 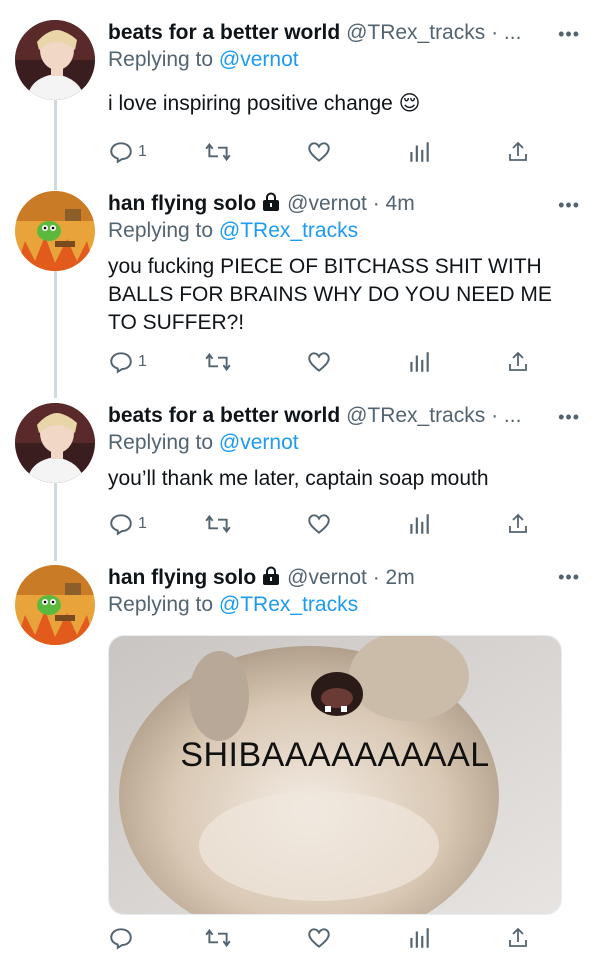 I want to click on reply-button, so click(x=123, y=938).